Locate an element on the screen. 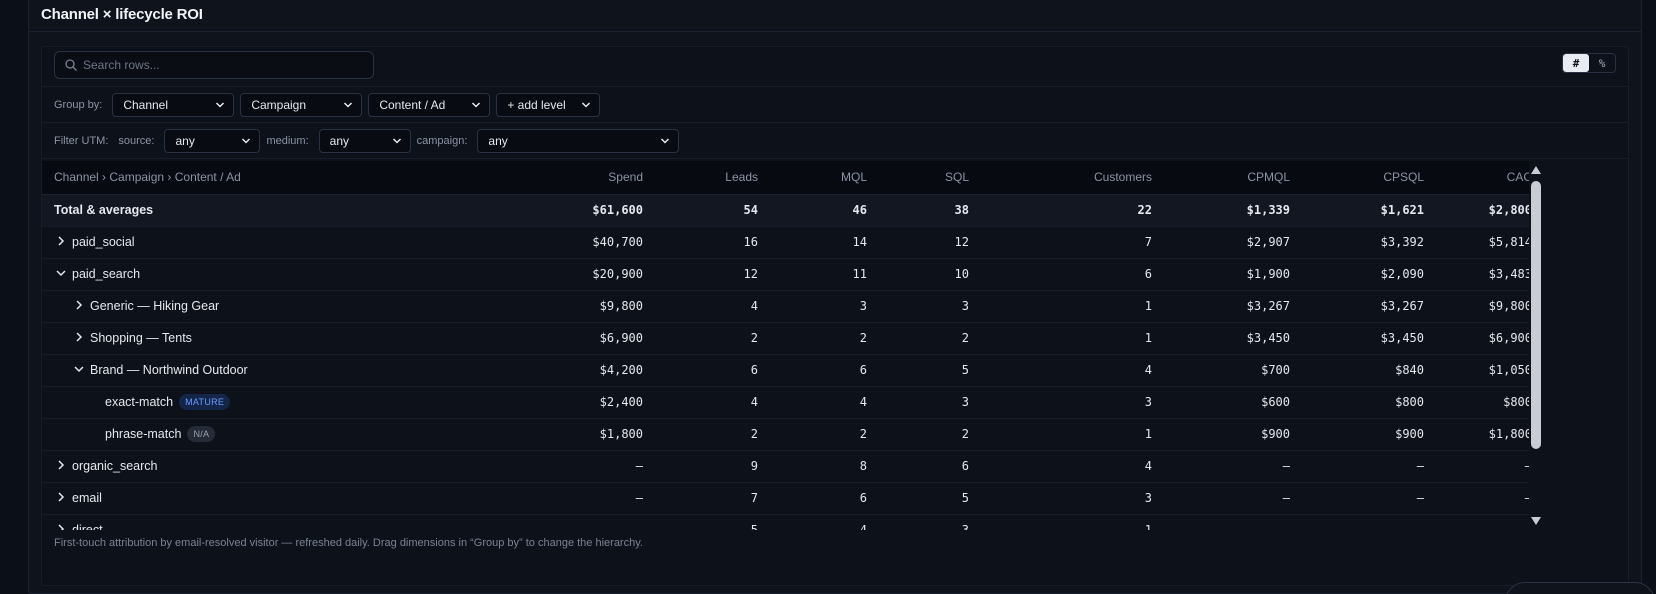  panel-title: Channel × lifecycle ROI is located at coordinates (122, 14).